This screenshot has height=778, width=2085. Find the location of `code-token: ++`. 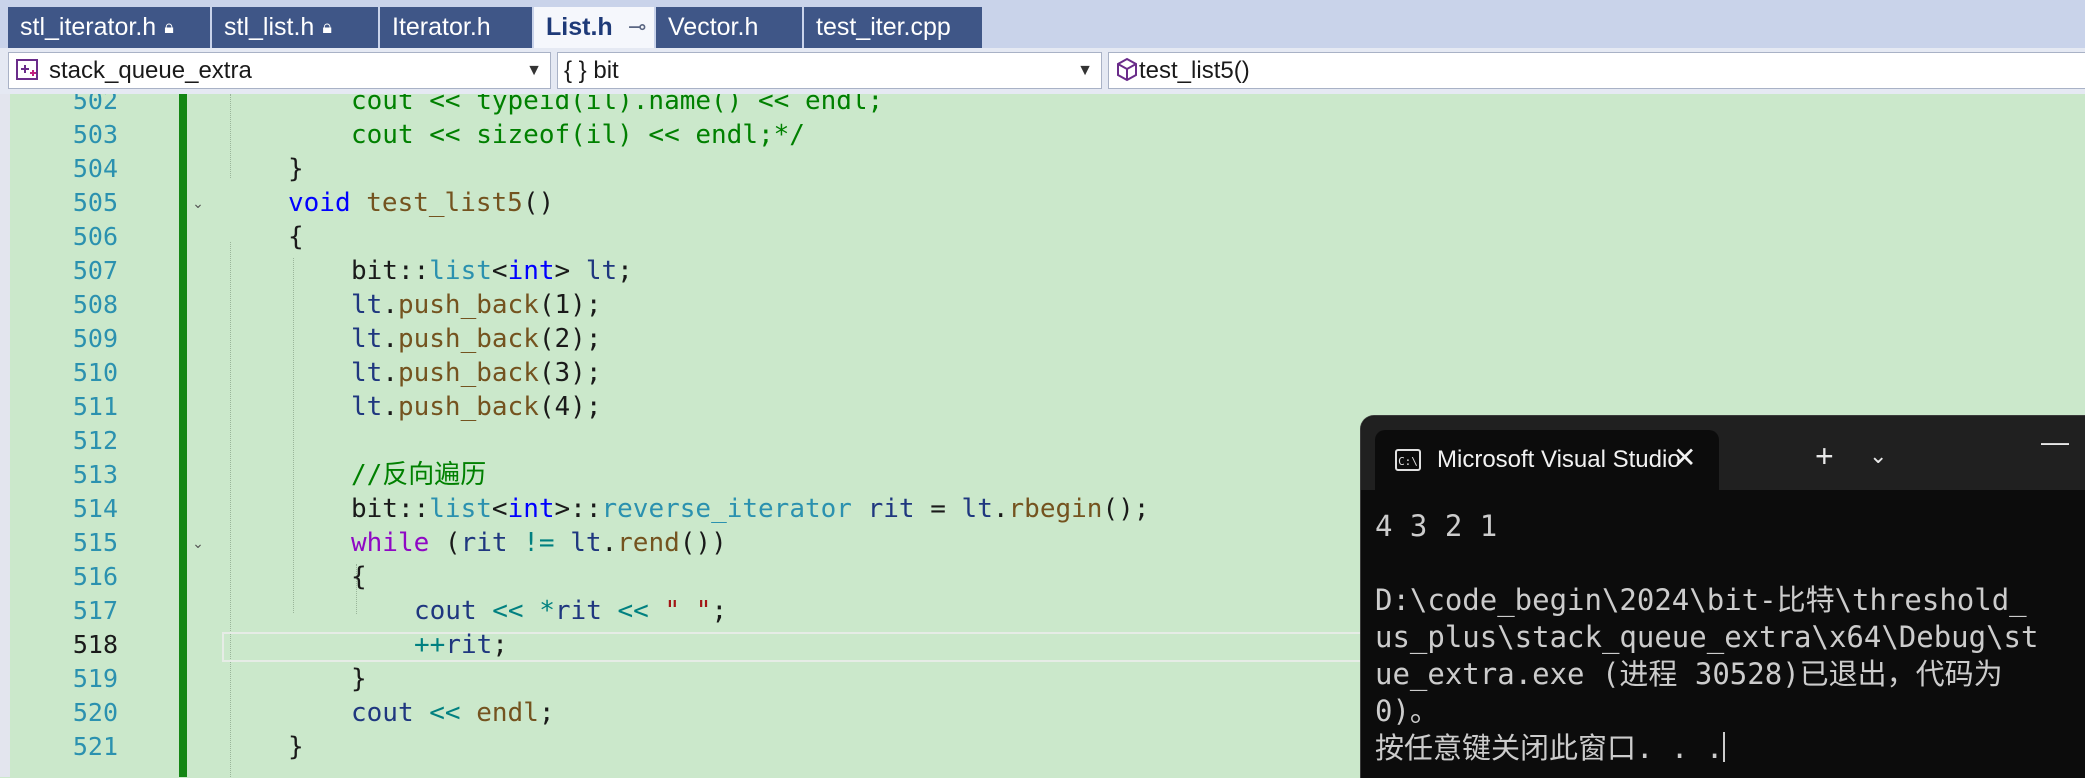

code-token: ++ is located at coordinates (430, 645).